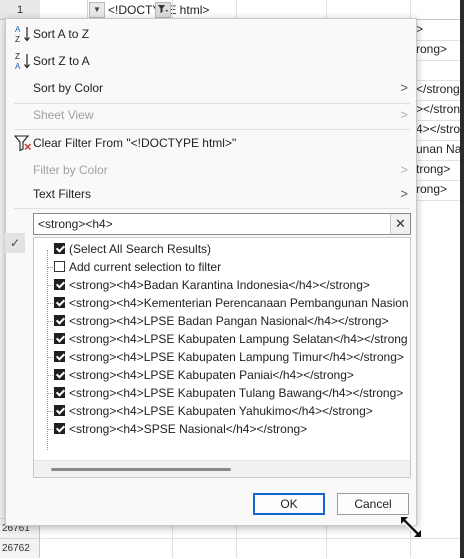 This screenshot has width=464, height=559. What do you see at coordinates (145, 267) in the screenshot?
I see `list-item-label: Add current selection to filter` at bounding box center [145, 267].